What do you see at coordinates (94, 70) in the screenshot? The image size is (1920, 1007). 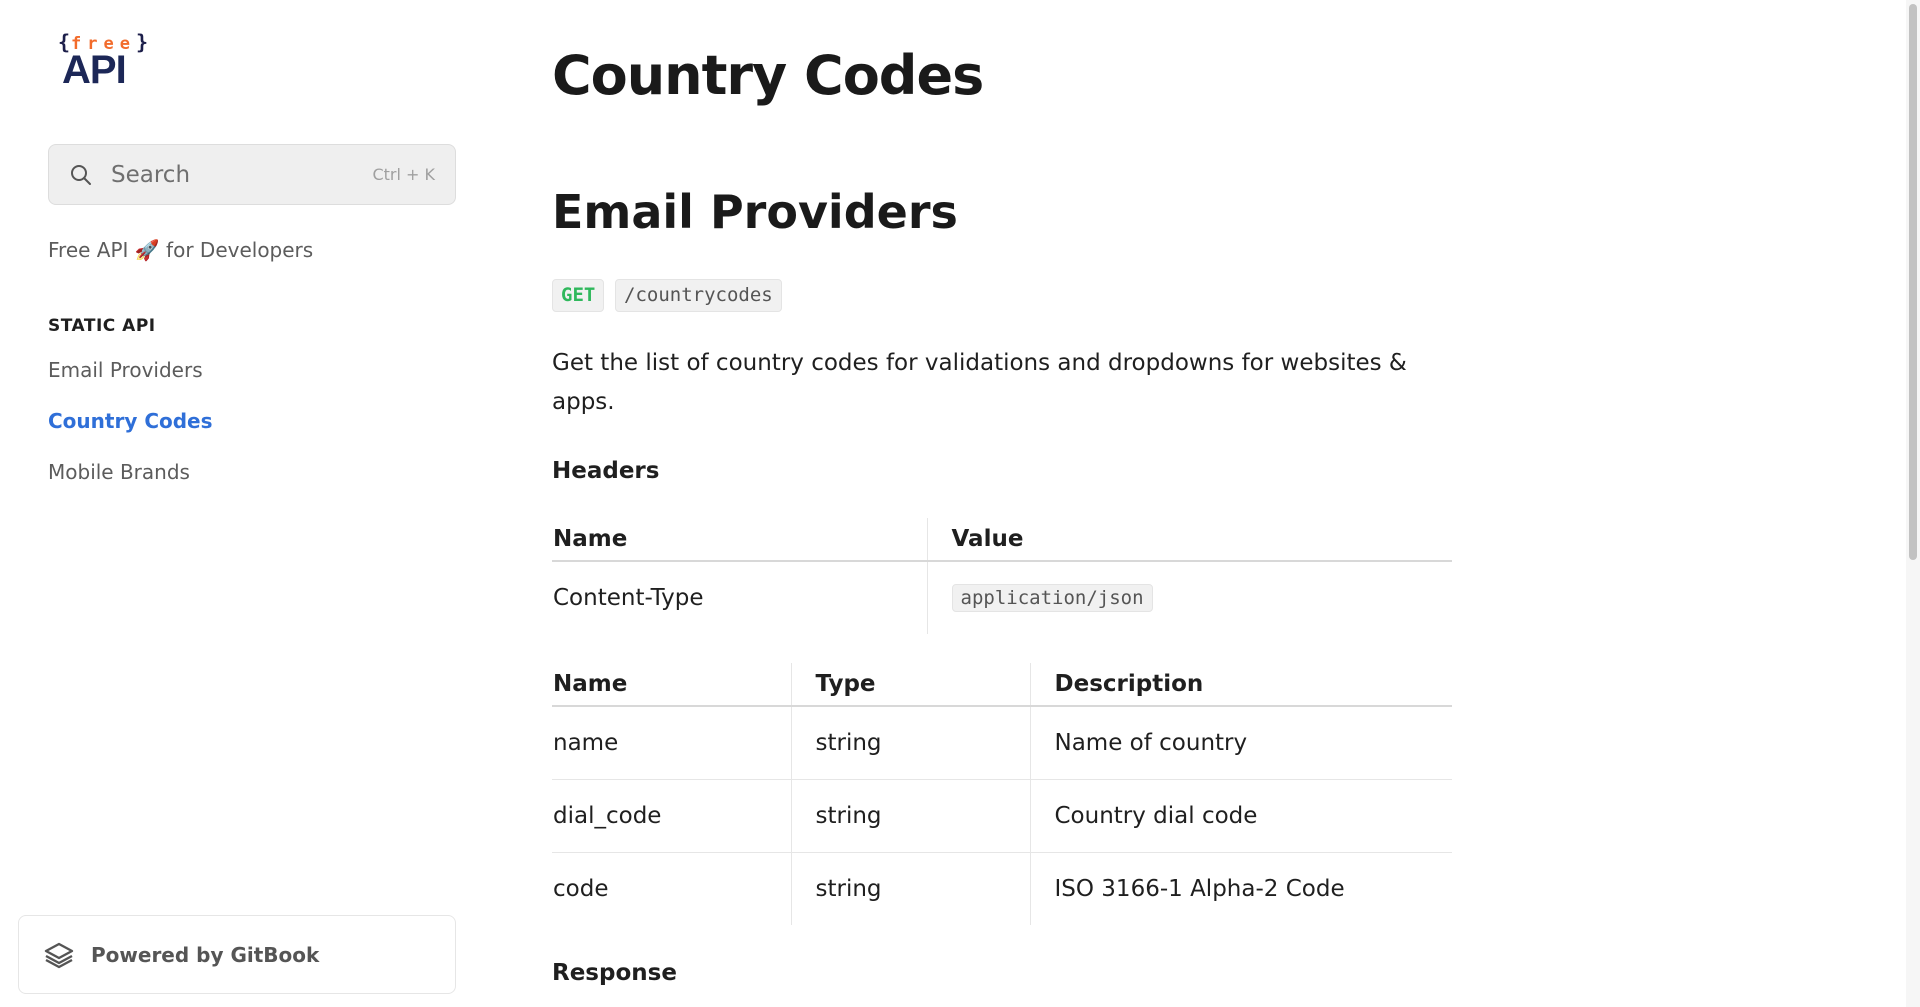 I see `logo-api-text: API` at bounding box center [94, 70].